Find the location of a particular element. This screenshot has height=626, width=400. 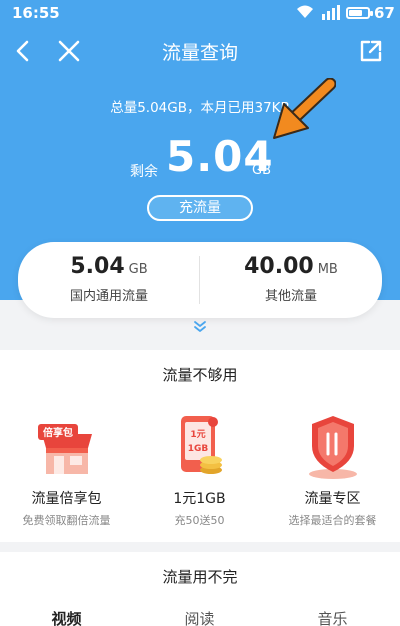

package-double: 倍享包 流量倍享包 免费领取翻倍流量 is located at coordinates (66, 470).